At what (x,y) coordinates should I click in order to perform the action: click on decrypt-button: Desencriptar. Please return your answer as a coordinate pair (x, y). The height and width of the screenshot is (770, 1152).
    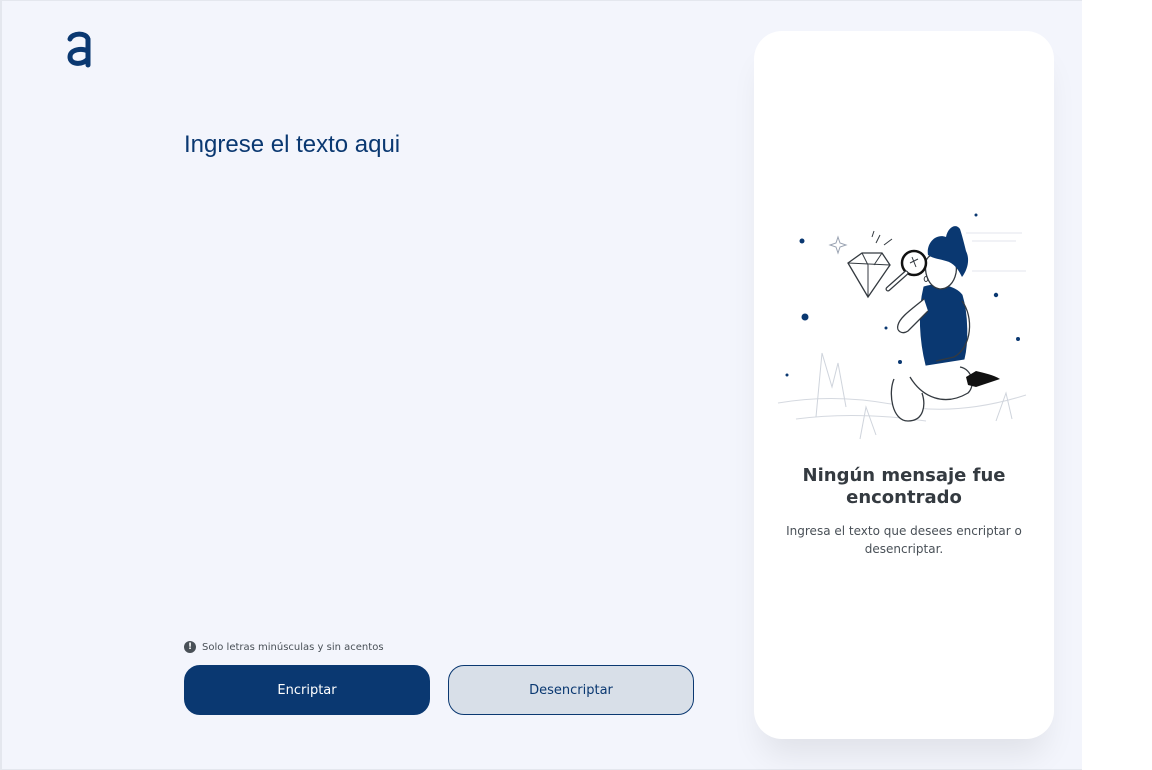
    Looking at the image, I should click on (571, 690).